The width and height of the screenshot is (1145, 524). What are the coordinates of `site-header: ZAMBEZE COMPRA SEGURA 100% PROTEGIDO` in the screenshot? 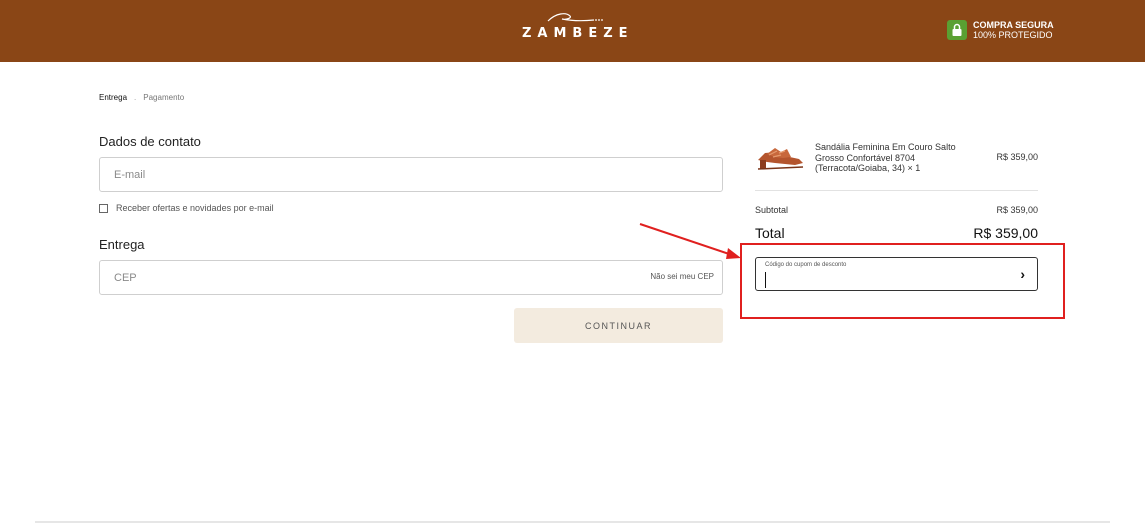 It's located at (572, 31).